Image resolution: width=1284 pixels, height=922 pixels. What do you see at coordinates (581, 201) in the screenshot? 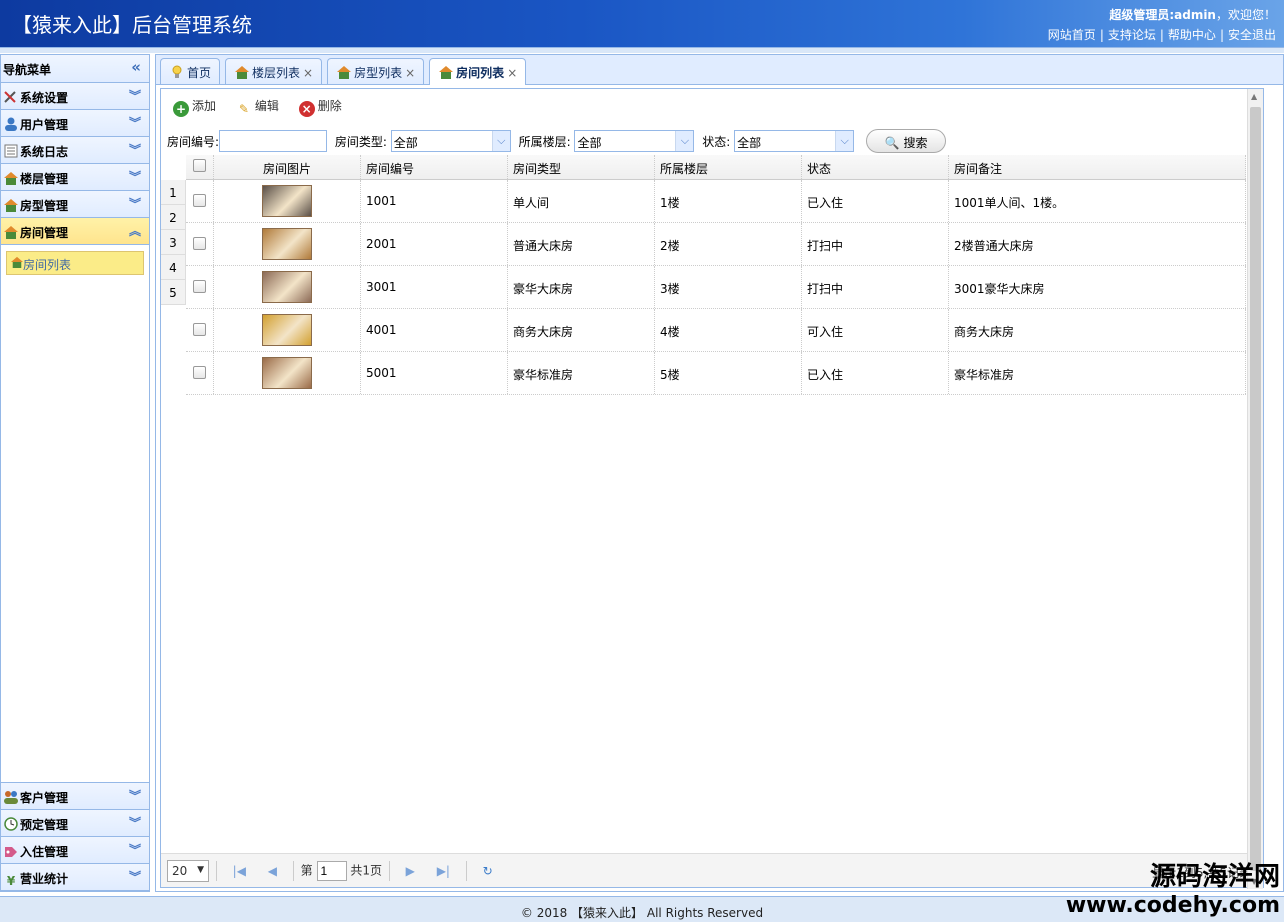
I see `room-type-cell: 单人间` at bounding box center [581, 201].